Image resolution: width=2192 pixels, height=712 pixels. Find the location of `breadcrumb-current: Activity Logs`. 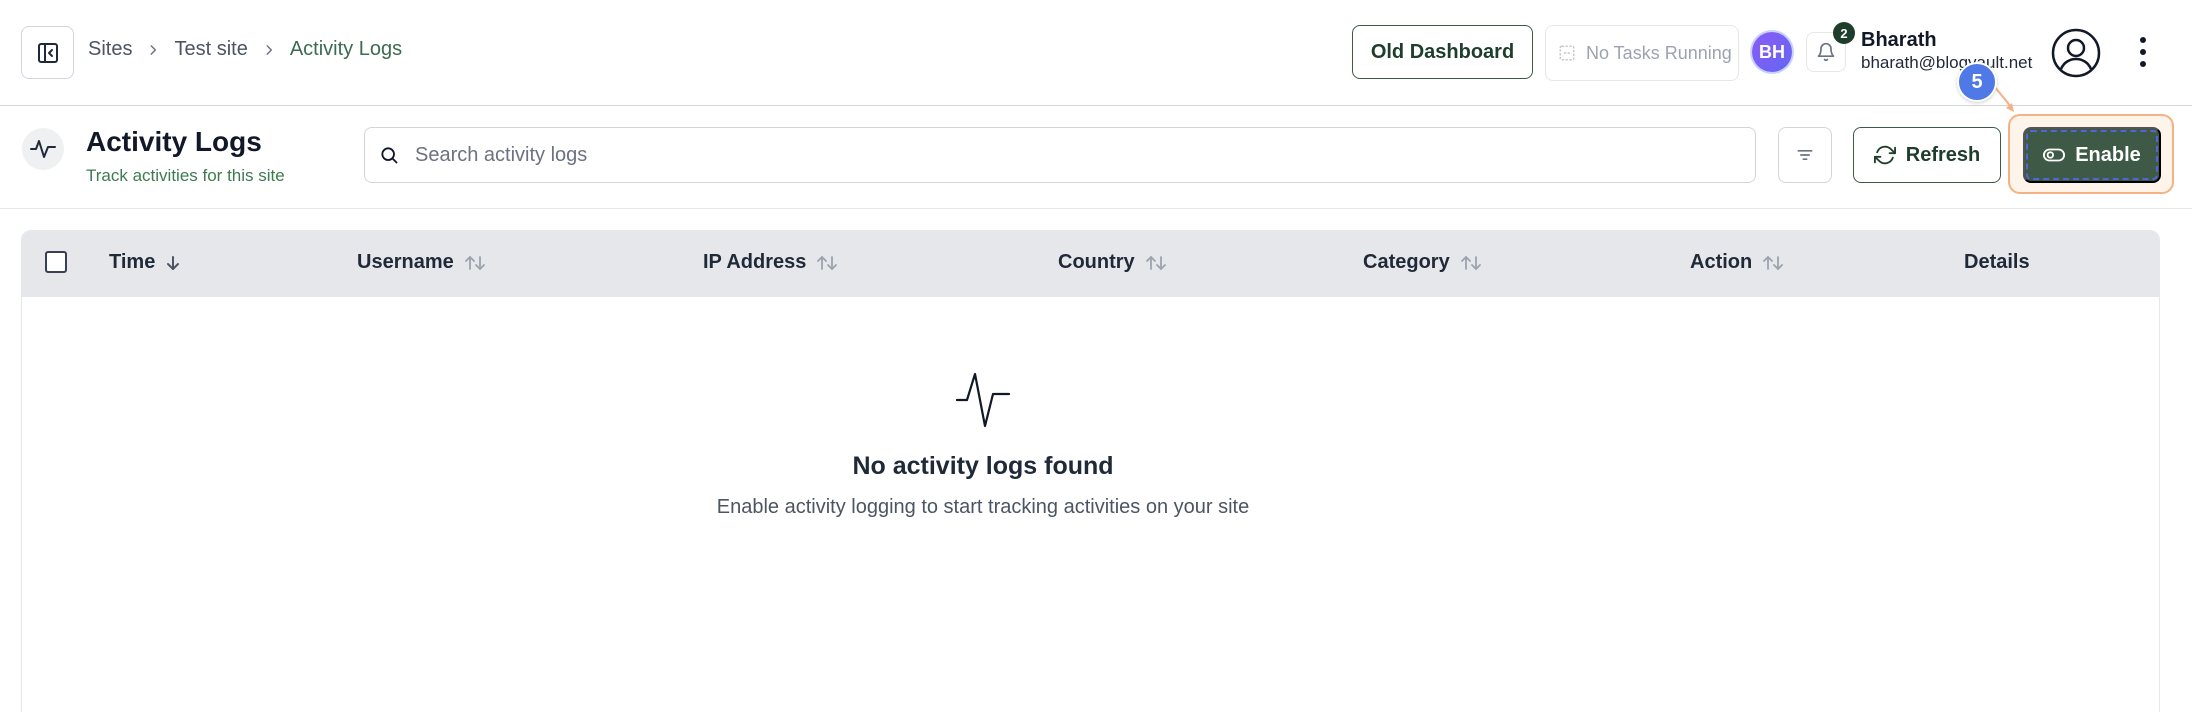

breadcrumb-current: Activity Logs is located at coordinates (346, 49).